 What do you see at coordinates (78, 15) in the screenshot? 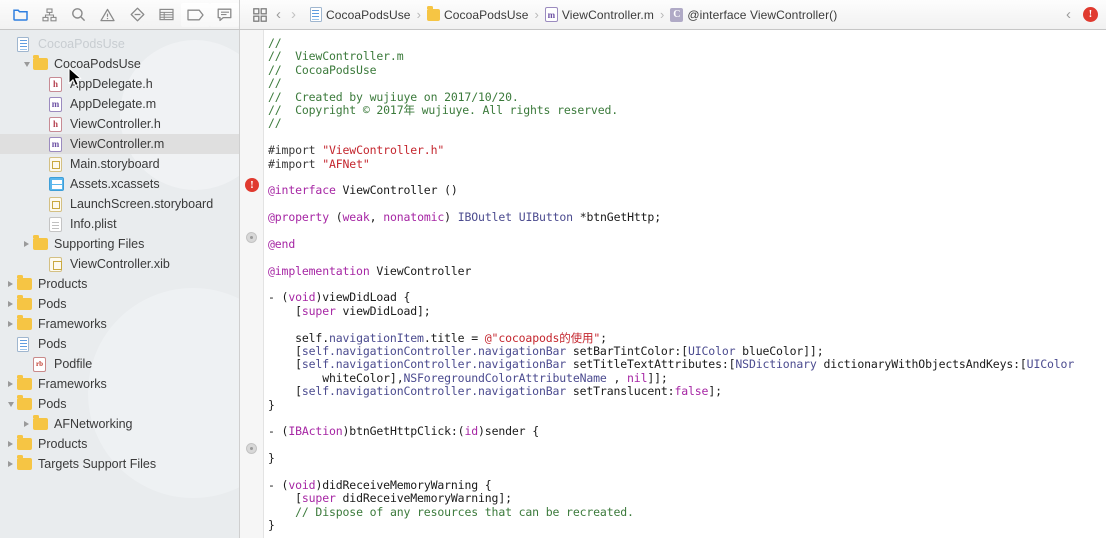
I see `find-navigator-icon` at bounding box center [78, 15].